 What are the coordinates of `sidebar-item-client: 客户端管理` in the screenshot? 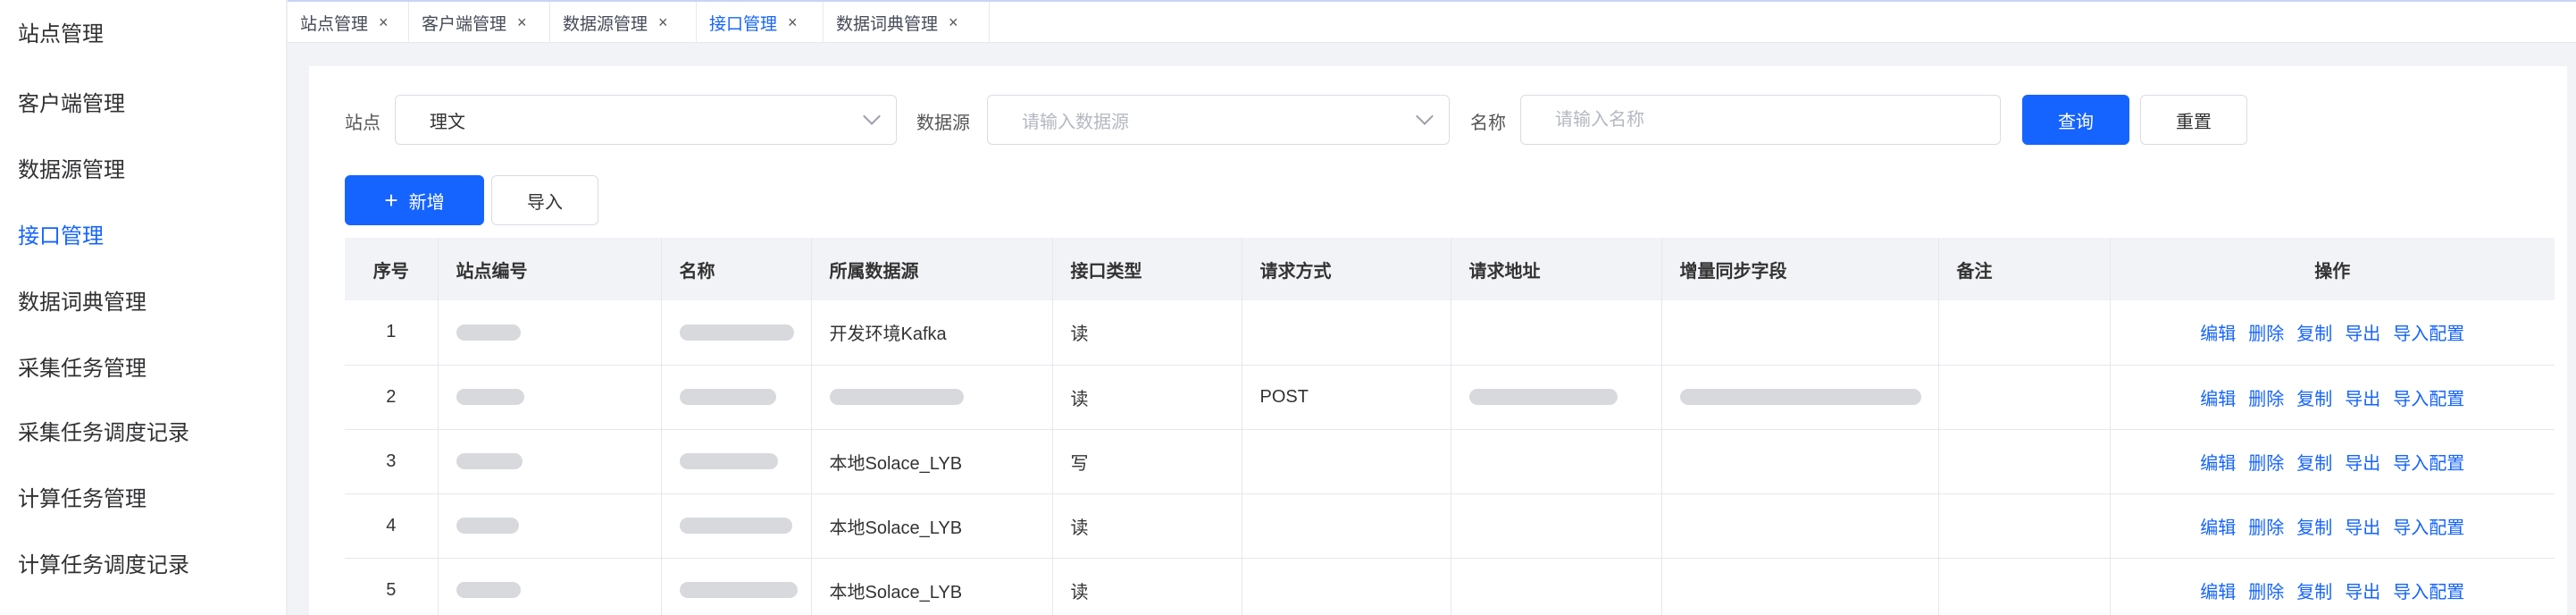 It's located at (72, 101).